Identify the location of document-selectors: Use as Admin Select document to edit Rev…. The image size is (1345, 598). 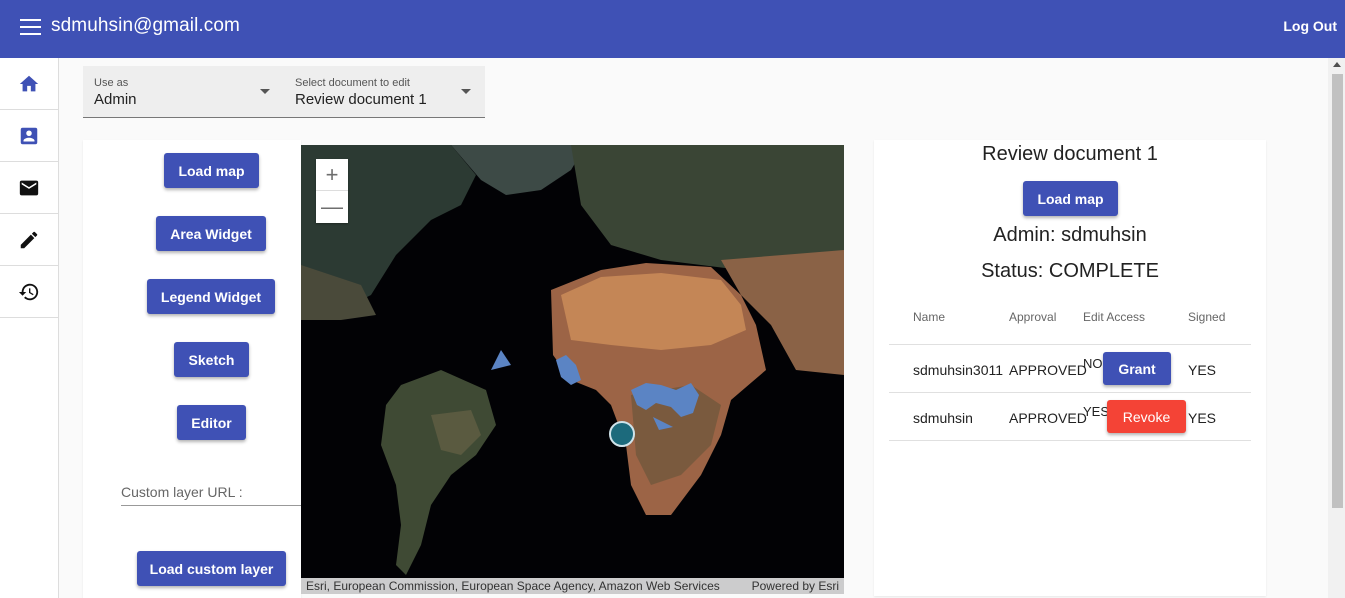
(284, 92).